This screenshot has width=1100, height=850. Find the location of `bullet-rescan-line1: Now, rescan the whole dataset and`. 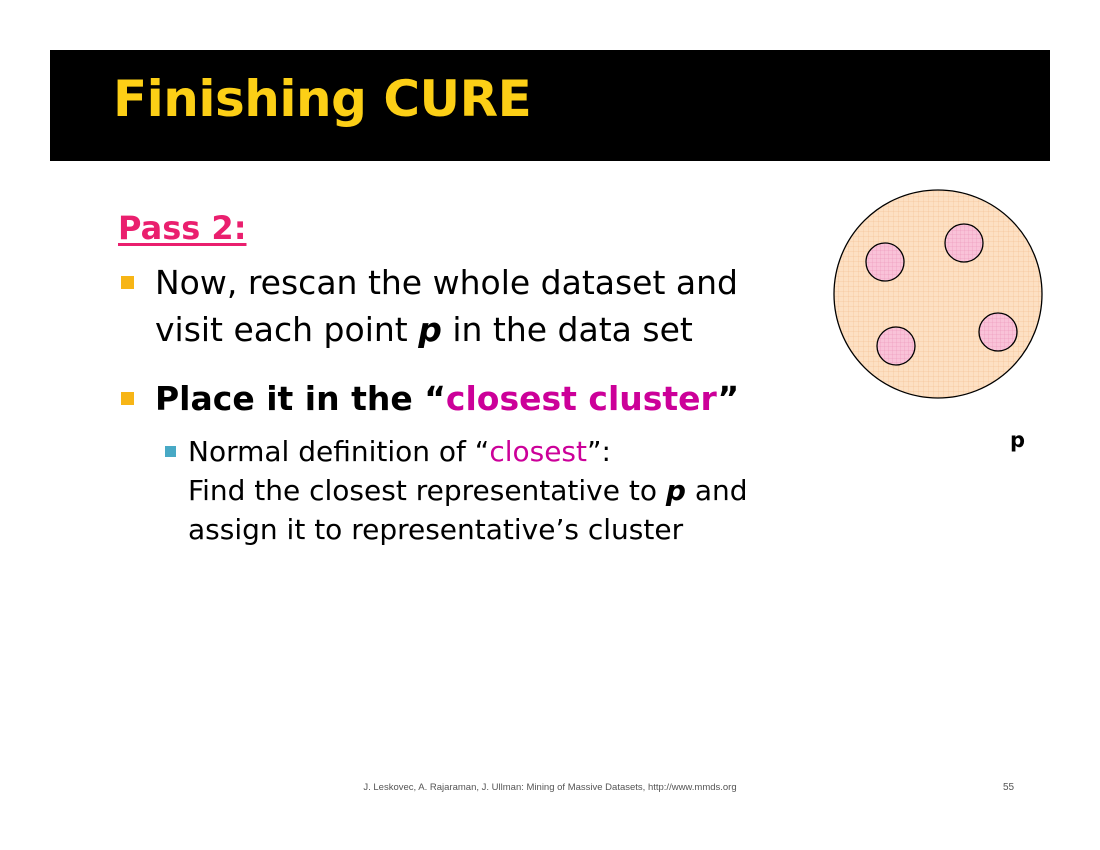

bullet-rescan-line1: Now, rescan the whole dataset and is located at coordinates (446, 282).